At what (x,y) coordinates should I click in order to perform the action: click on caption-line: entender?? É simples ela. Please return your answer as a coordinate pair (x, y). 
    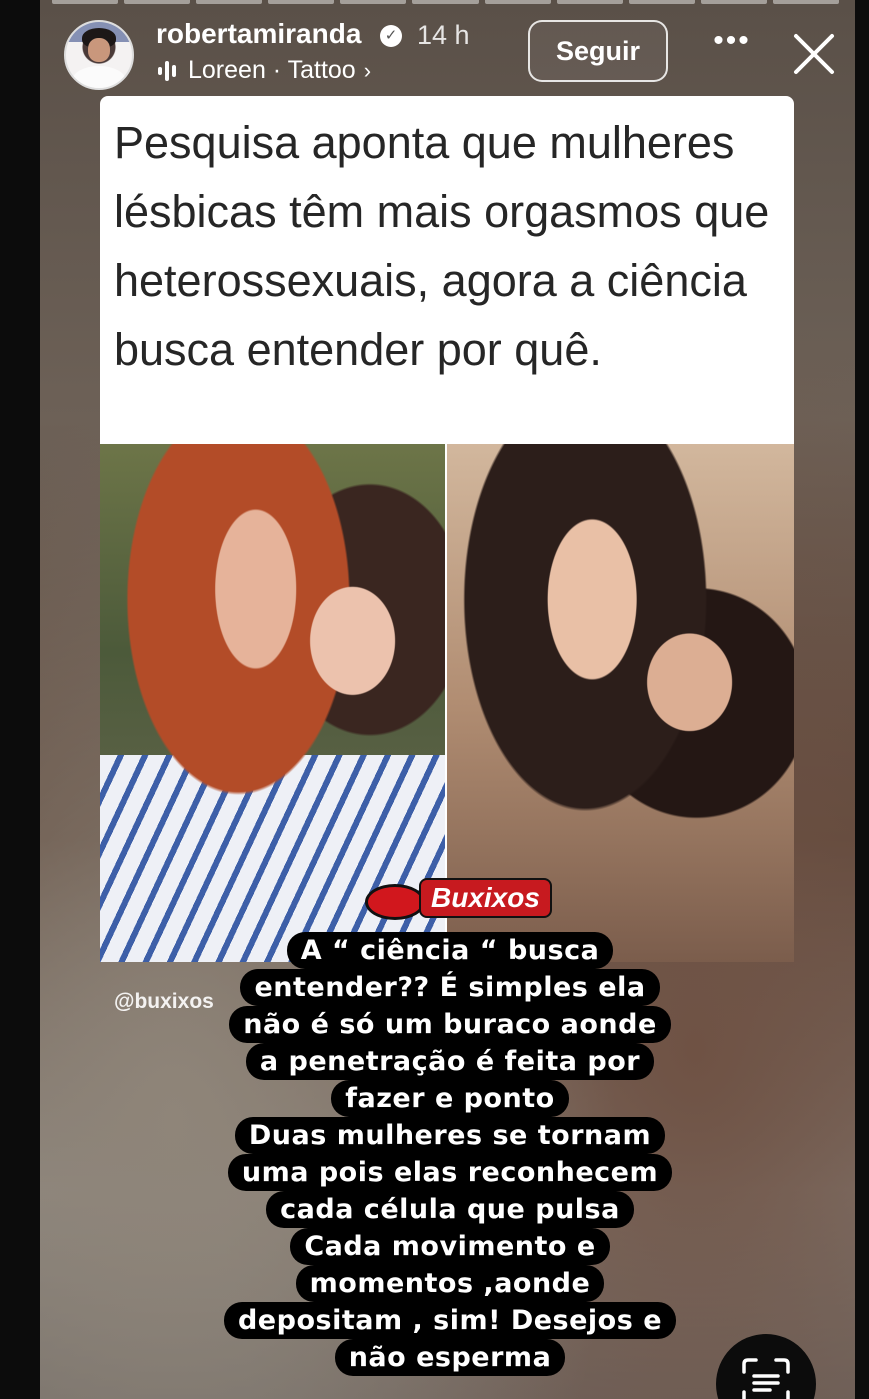
    Looking at the image, I should click on (450, 987).